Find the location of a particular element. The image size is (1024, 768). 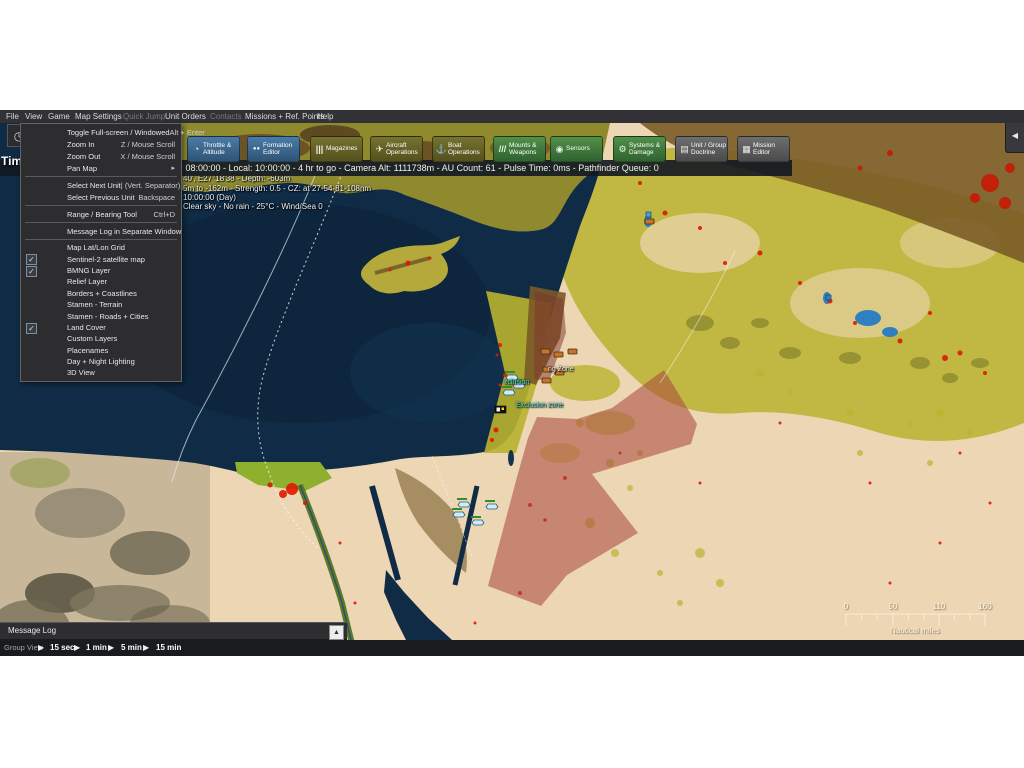

menu-item-map-latlon-grid: Map Lat/Lon Grid is located at coordinates (101, 247).